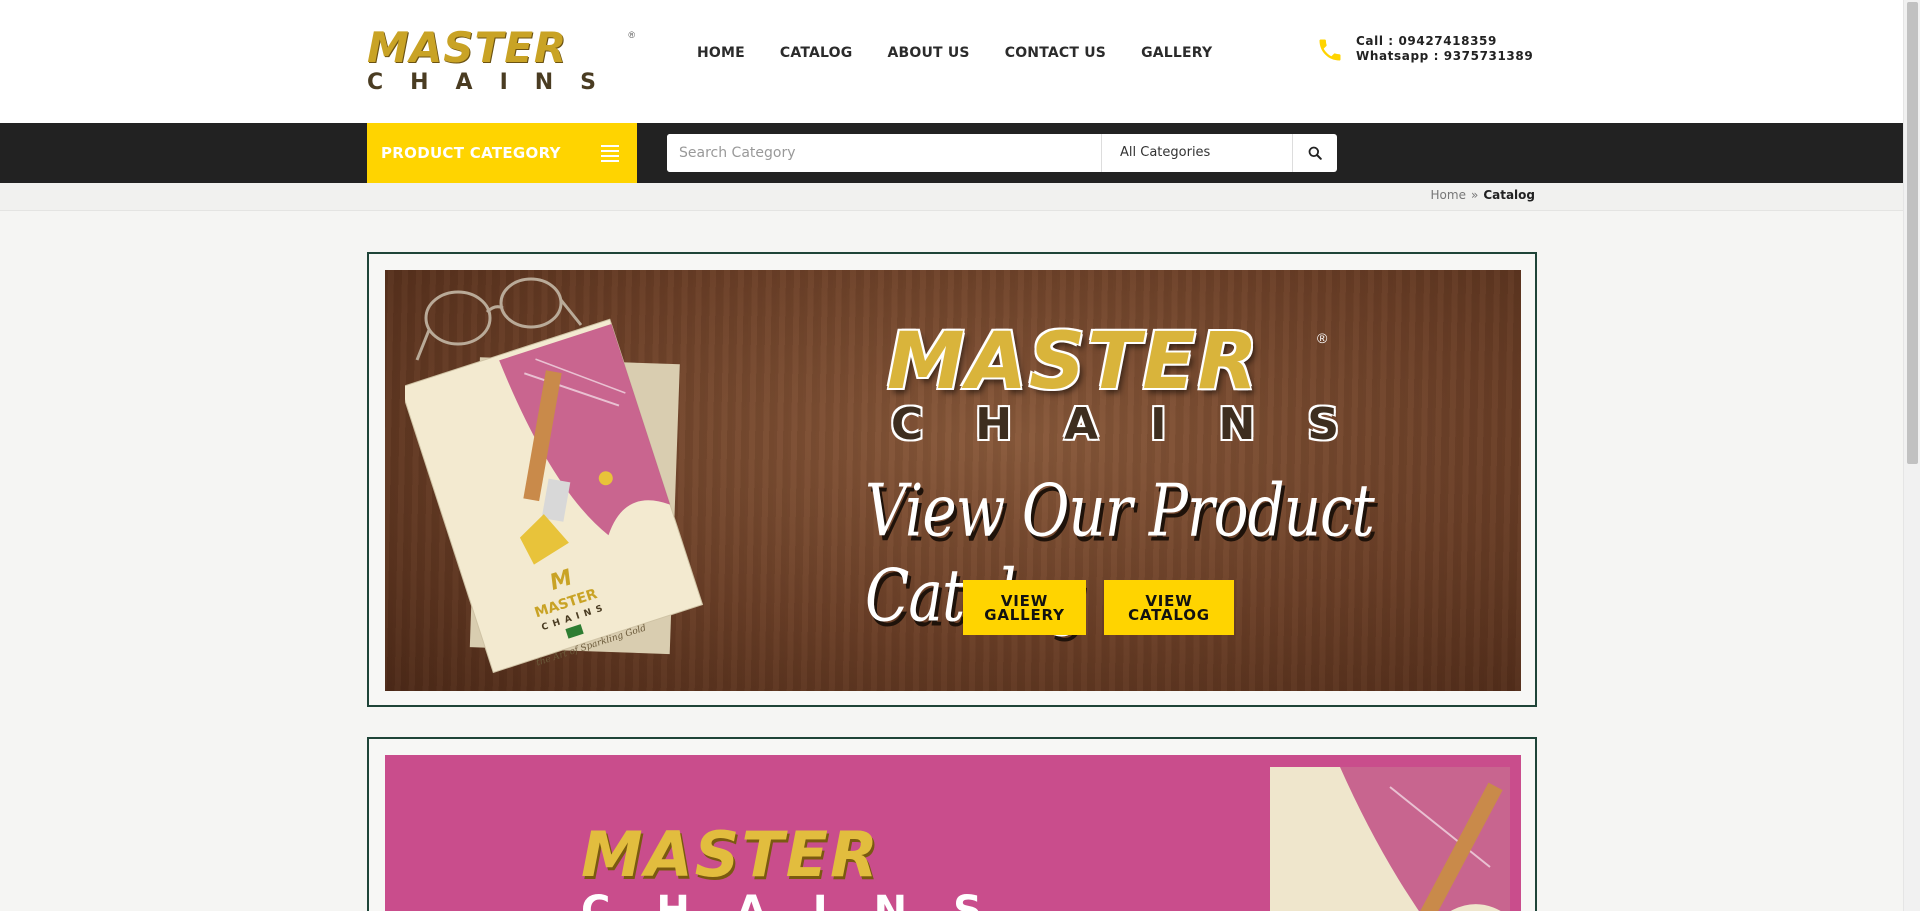  I want to click on scrollbar-thumb, so click(1912, 233).